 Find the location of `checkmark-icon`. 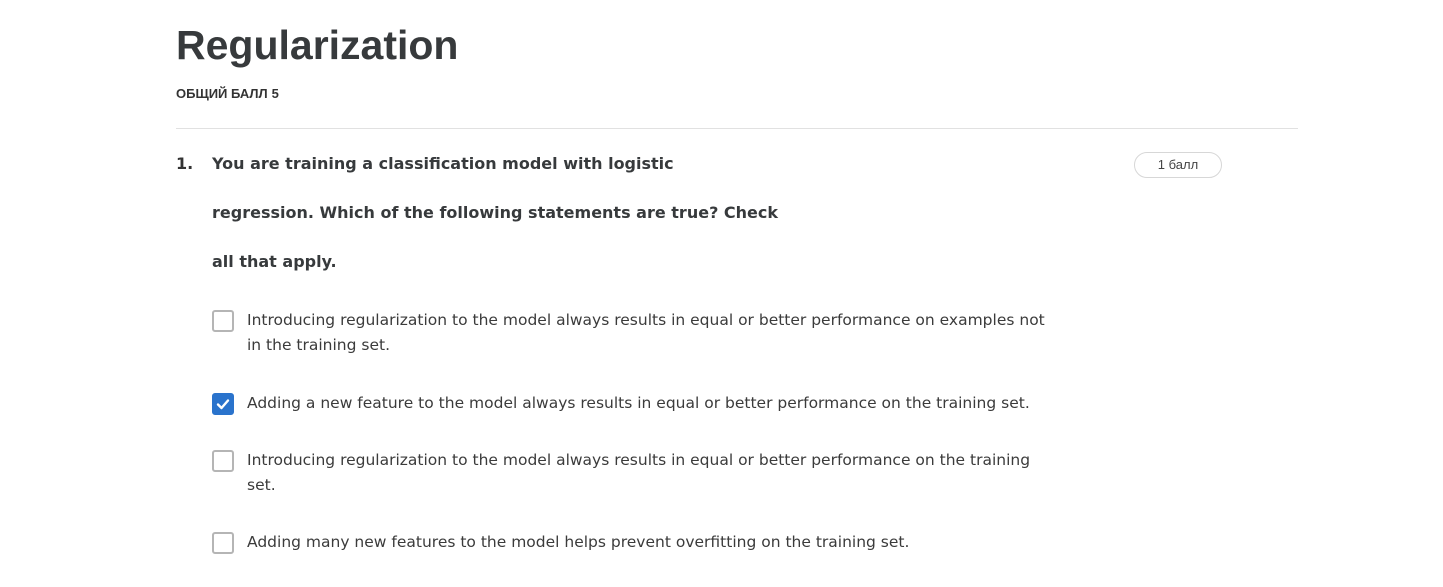

checkmark-icon is located at coordinates (223, 404).